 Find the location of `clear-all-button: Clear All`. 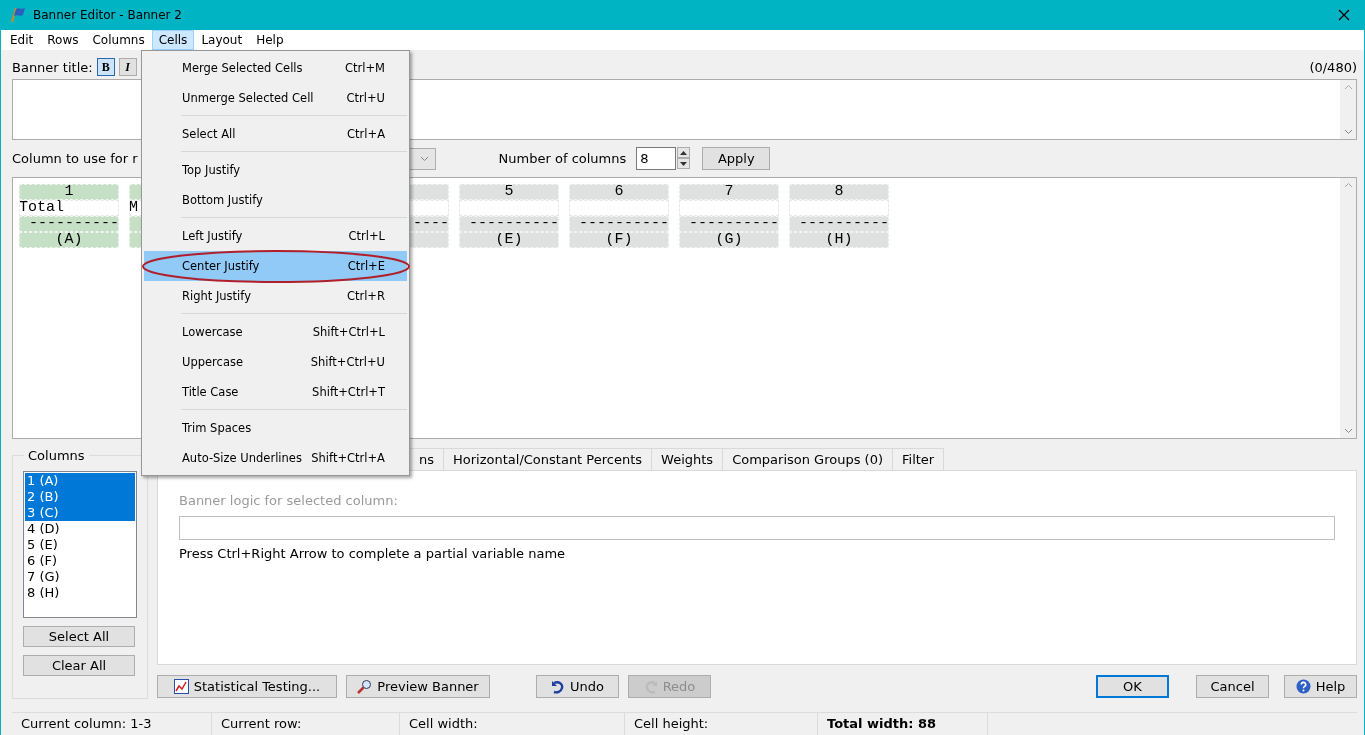

clear-all-button: Clear All is located at coordinates (79, 665).